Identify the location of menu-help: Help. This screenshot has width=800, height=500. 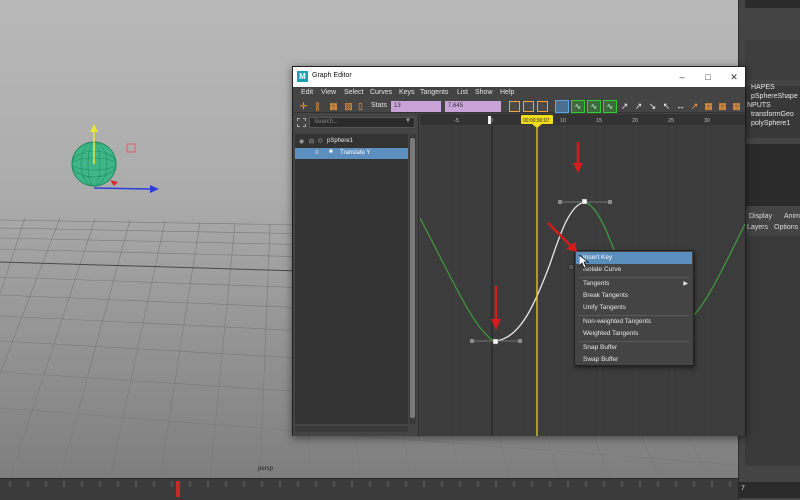
(507, 92).